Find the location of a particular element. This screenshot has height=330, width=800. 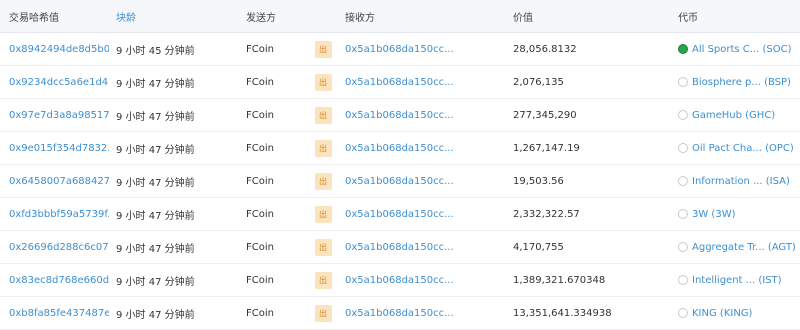

transfer-value: 19,503.56 is located at coordinates (538, 181).